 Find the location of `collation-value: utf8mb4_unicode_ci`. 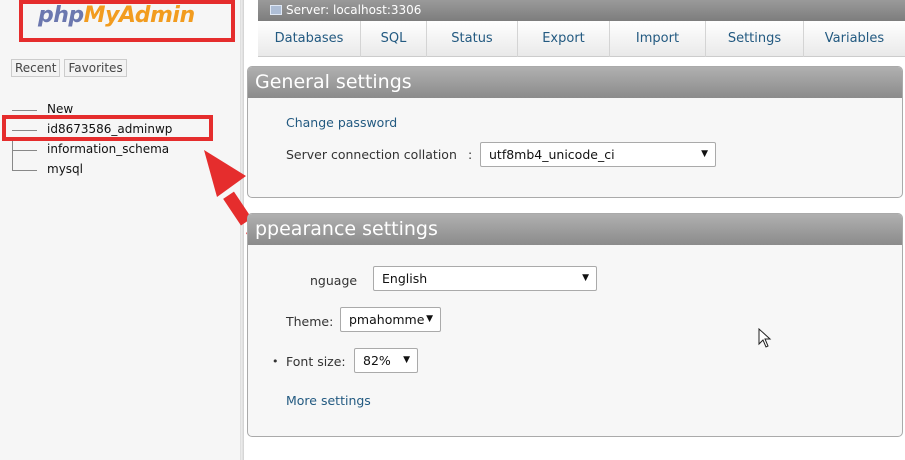

collation-value: utf8mb4_unicode_ci is located at coordinates (552, 154).